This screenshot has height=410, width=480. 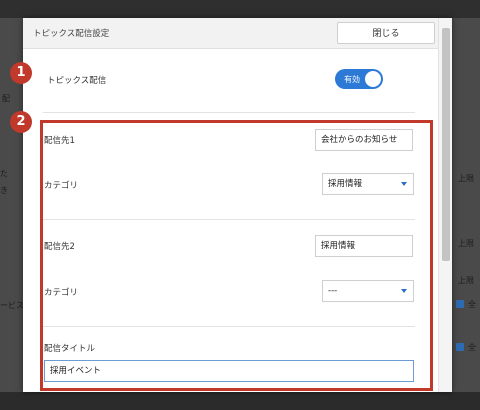 What do you see at coordinates (71, 34) in the screenshot?
I see `modal-title: トピックス配信設定` at bounding box center [71, 34].